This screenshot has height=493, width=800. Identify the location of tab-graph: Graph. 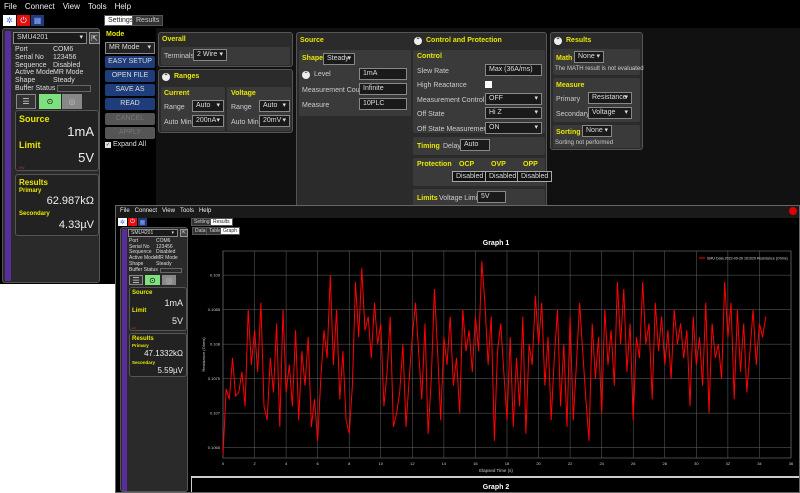
(230, 231).